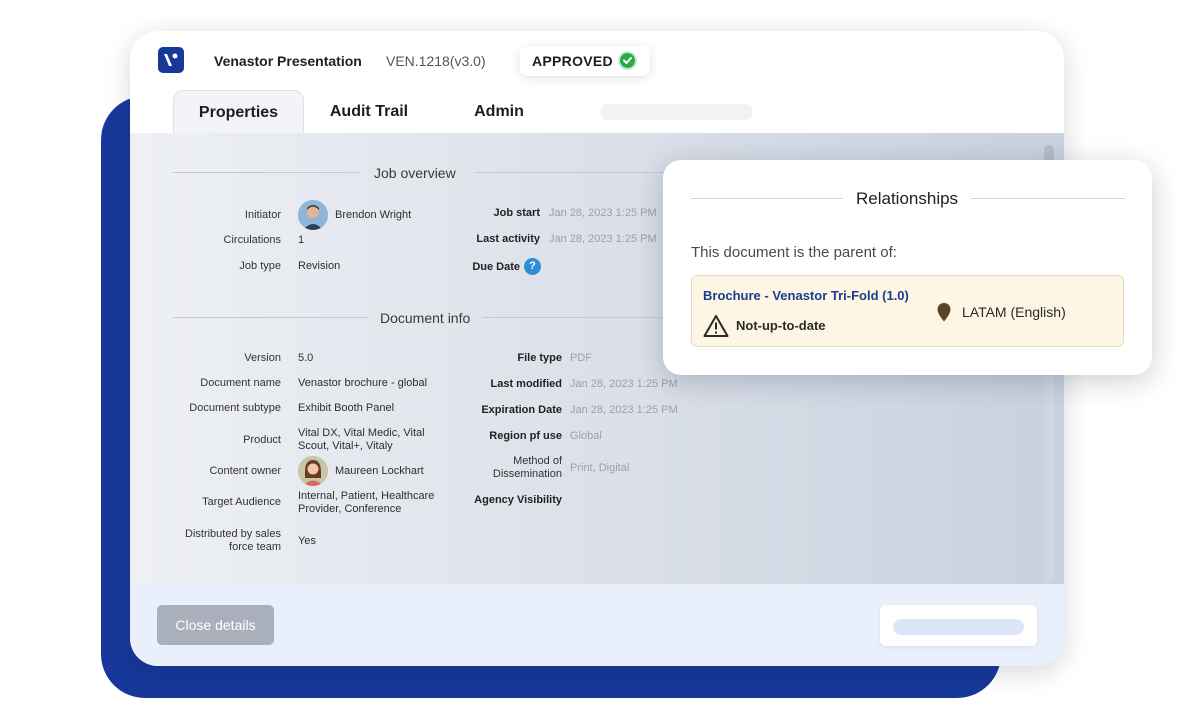 This screenshot has width=1200, height=720. What do you see at coordinates (215, 625) in the screenshot?
I see `close-details-button: Close details` at bounding box center [215, 625].